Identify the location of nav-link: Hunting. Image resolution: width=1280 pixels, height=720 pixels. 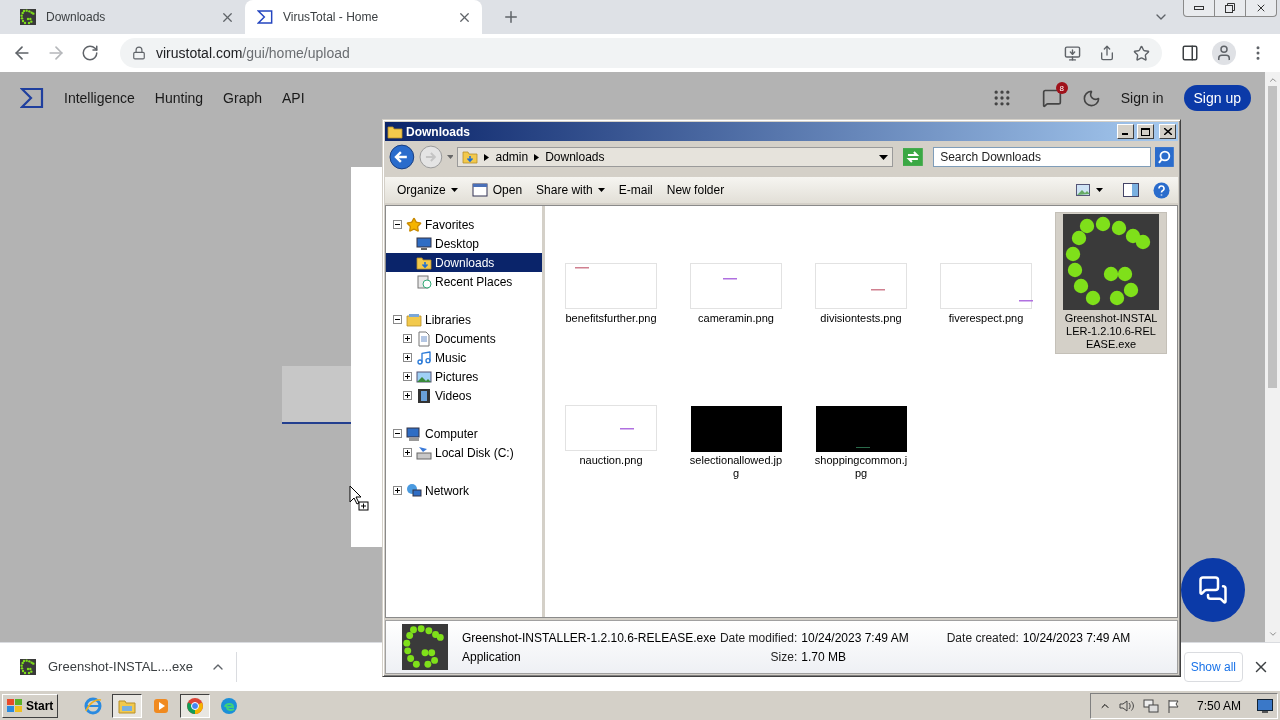
(179, 98).